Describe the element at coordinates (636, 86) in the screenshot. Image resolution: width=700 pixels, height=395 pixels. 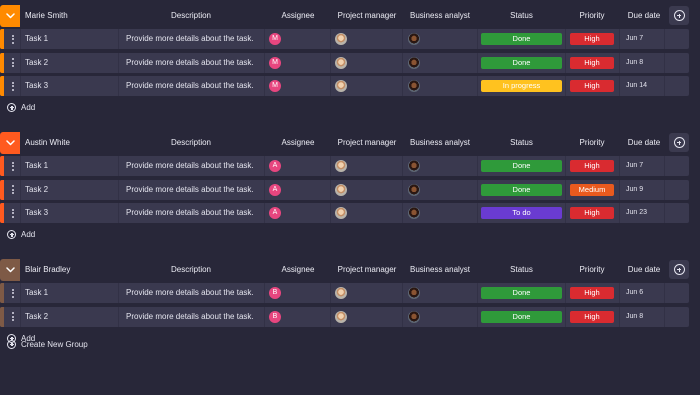
I see `due-date: Jun 14` at that location.